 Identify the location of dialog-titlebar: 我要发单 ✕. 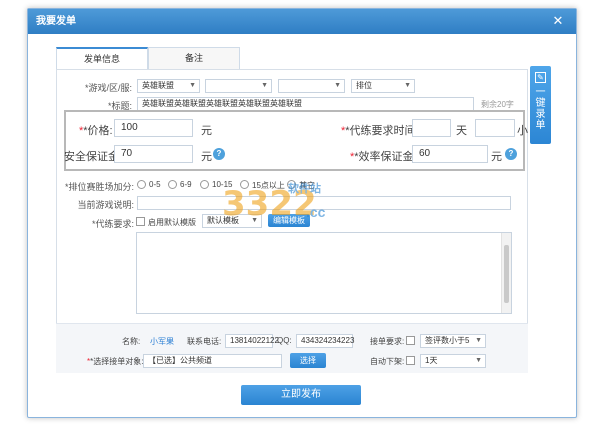
(302, 21).